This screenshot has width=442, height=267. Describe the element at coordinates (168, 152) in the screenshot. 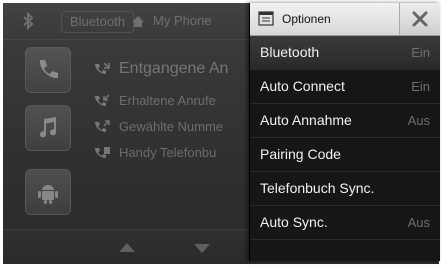

I see `call-list-label: Handy Telefonbu` at that location.